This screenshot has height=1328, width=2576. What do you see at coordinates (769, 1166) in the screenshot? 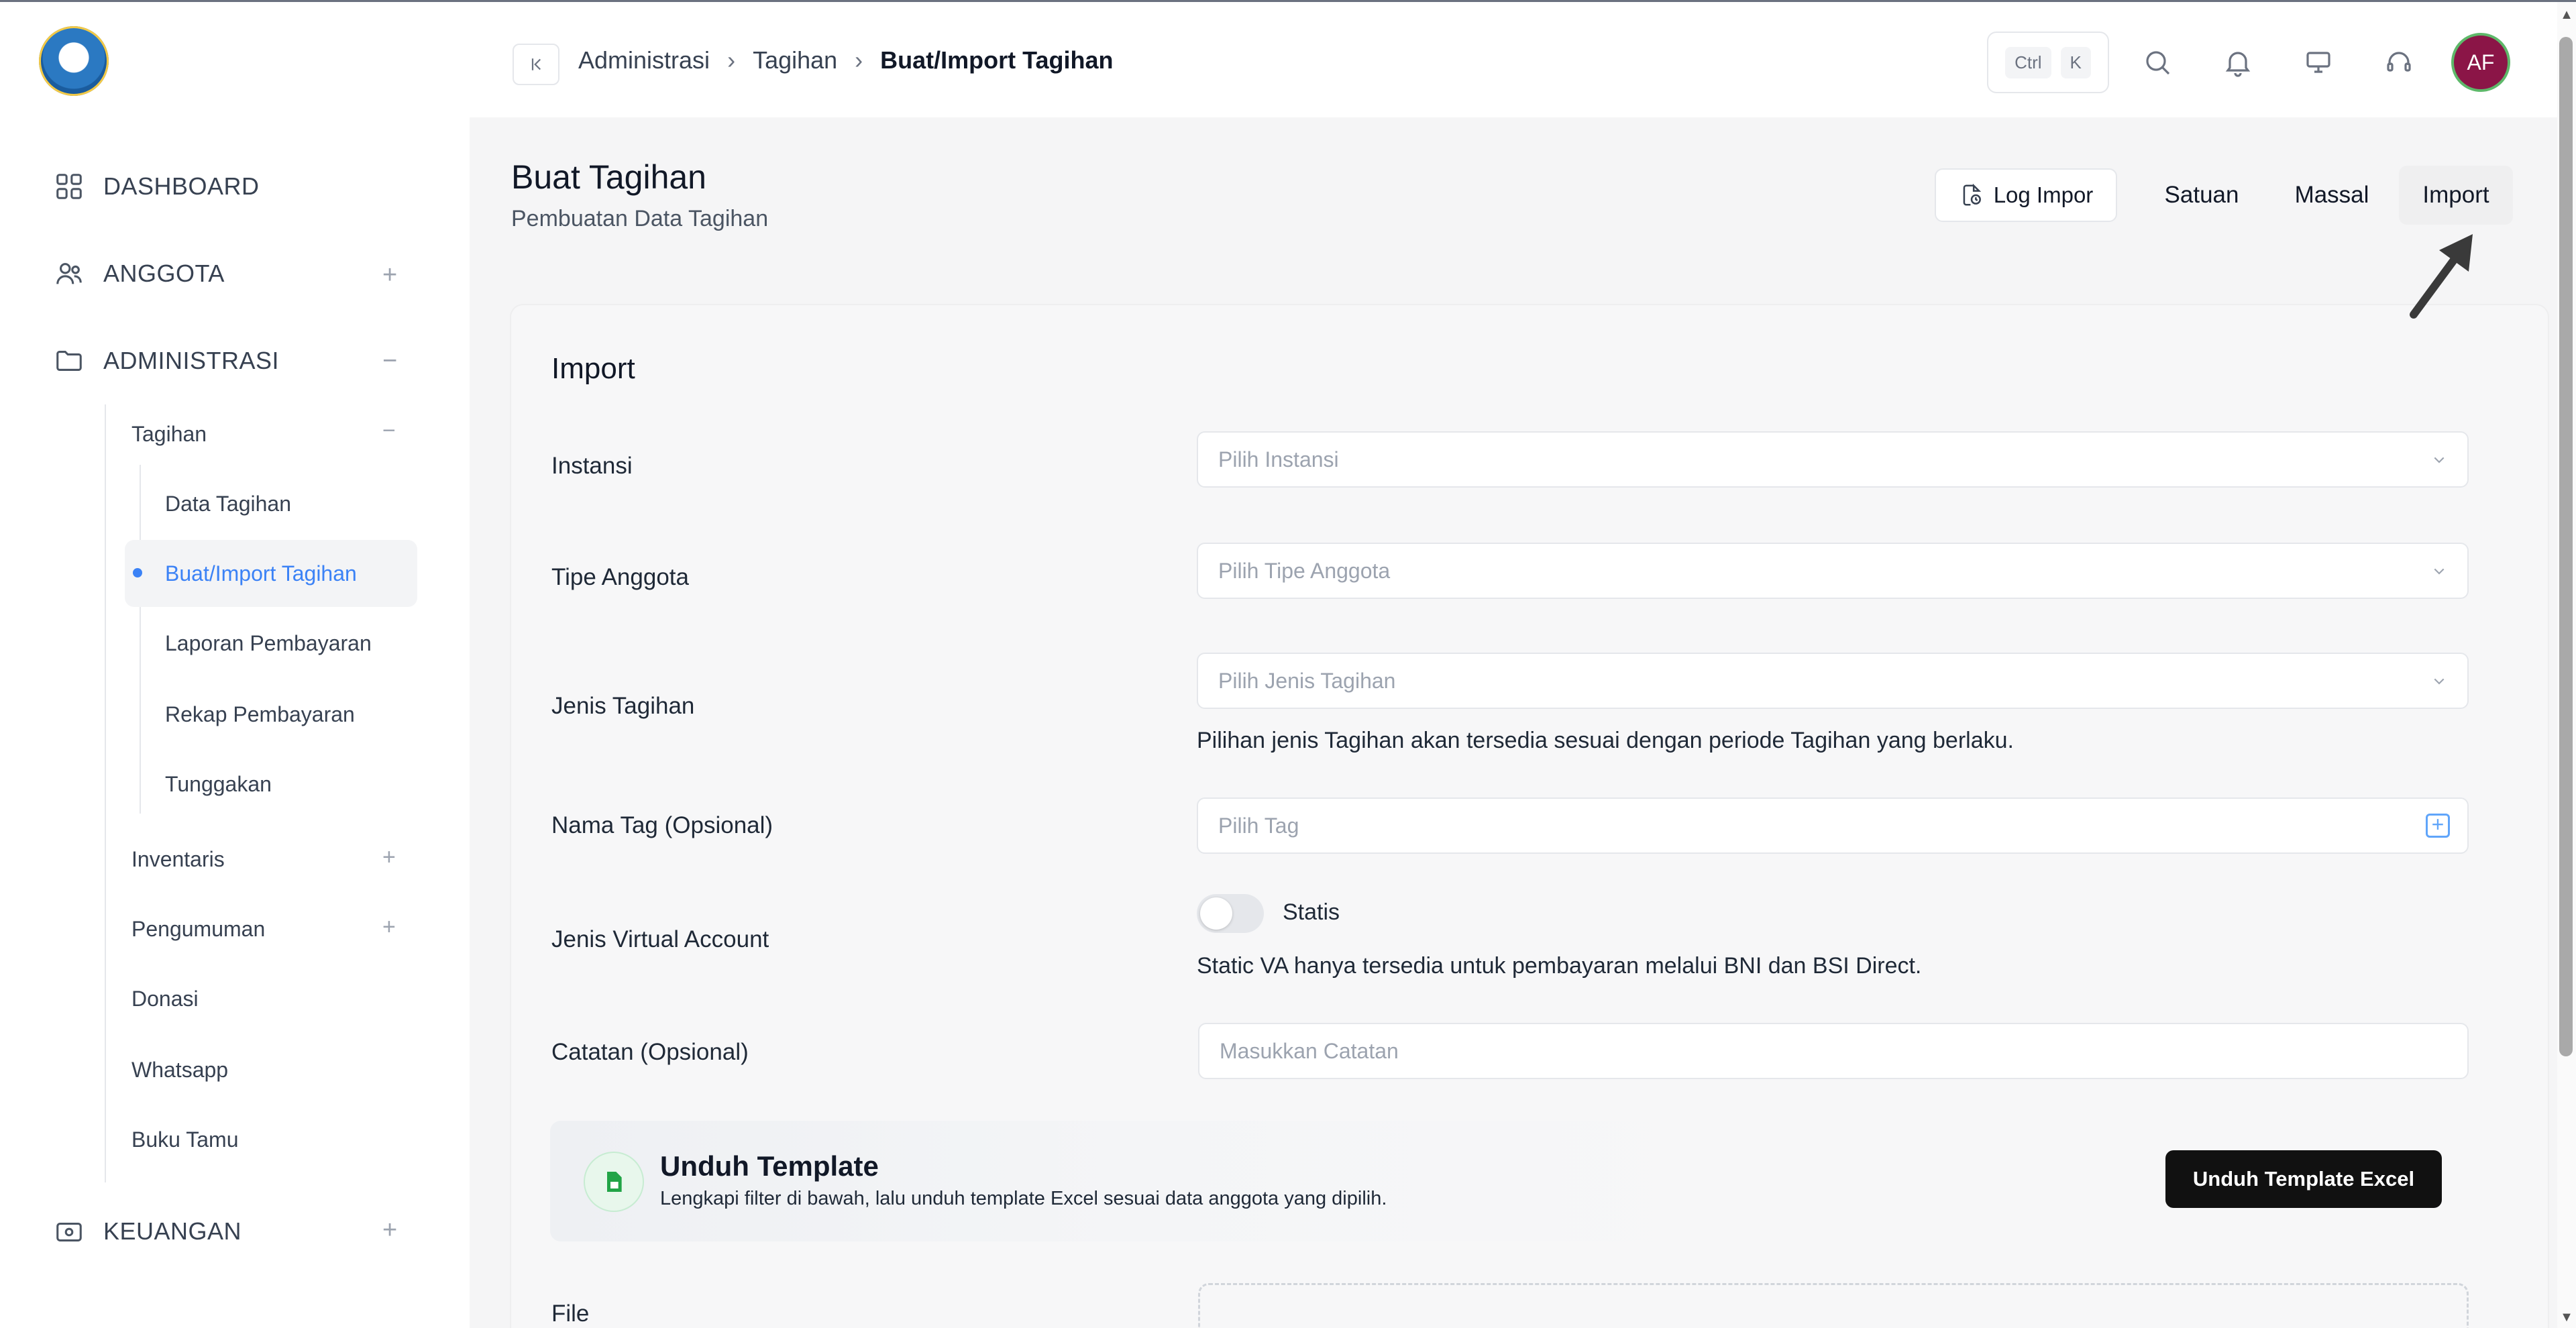
I see `template-title: Unduh Template` at bounding box center [769, 1166].